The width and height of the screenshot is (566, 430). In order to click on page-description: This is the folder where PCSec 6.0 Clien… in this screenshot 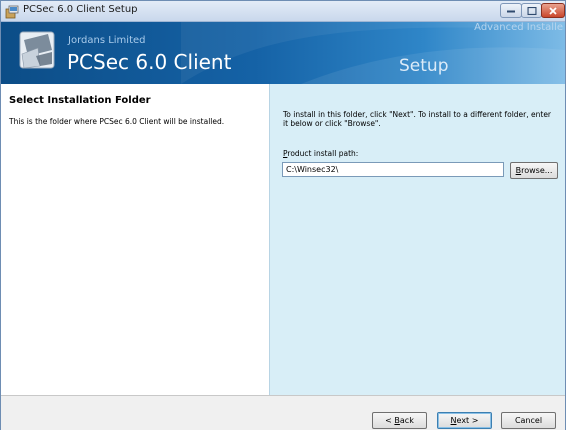, I will do `click(117, 121)`.